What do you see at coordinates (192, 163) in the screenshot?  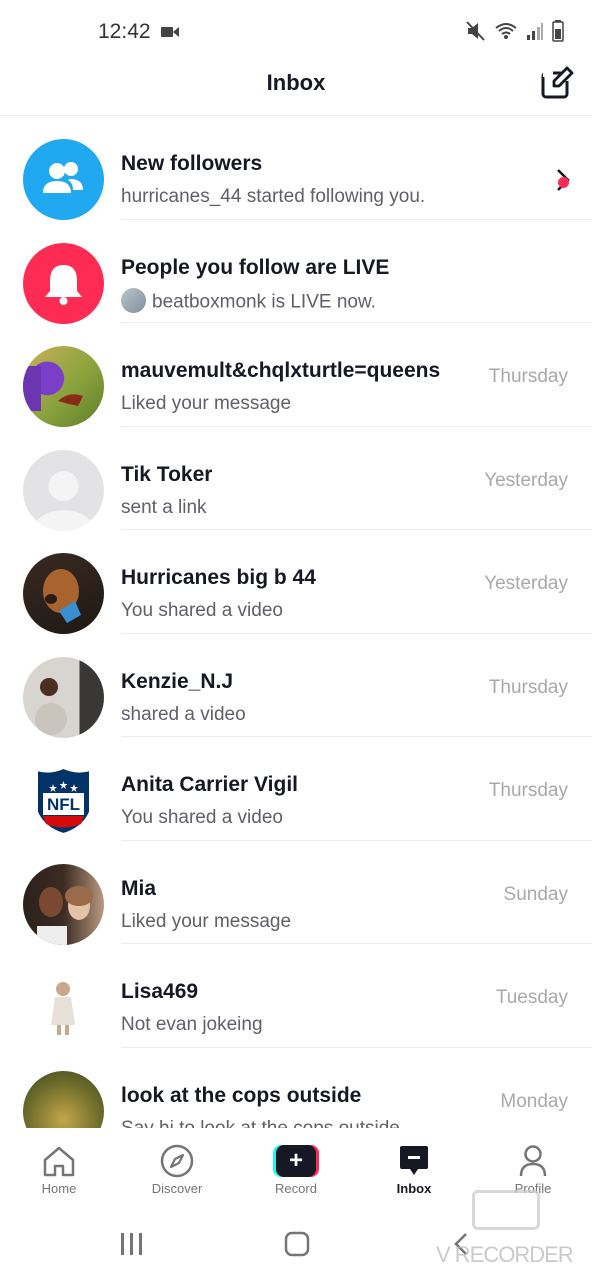 I see `row-title: New followers` at bounding box center [192, 163].